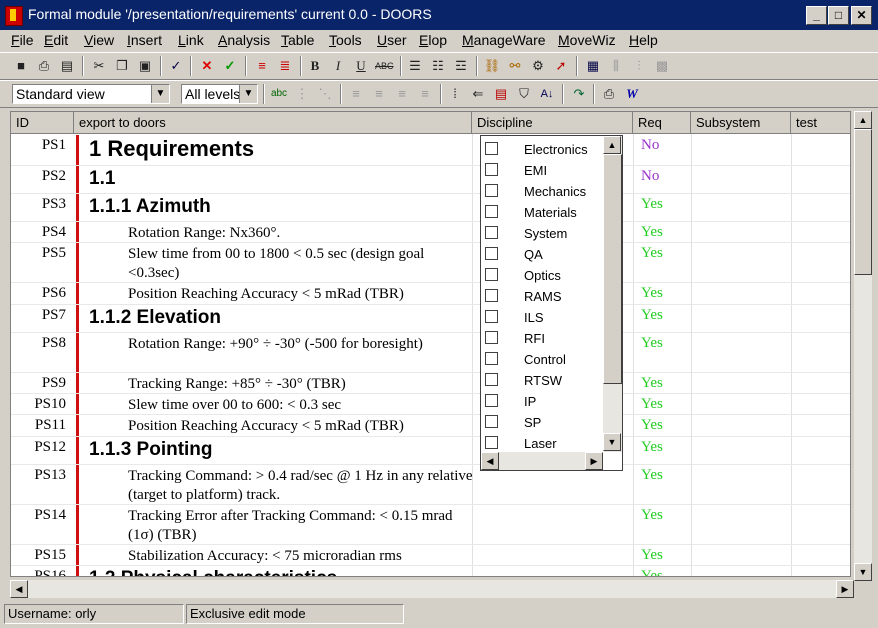 The image size is (878, 628). What do you see at coordinates (515, 66) in the screenshot?
I see `unlink-icon: ⚯` at bounding box center [515, 66].